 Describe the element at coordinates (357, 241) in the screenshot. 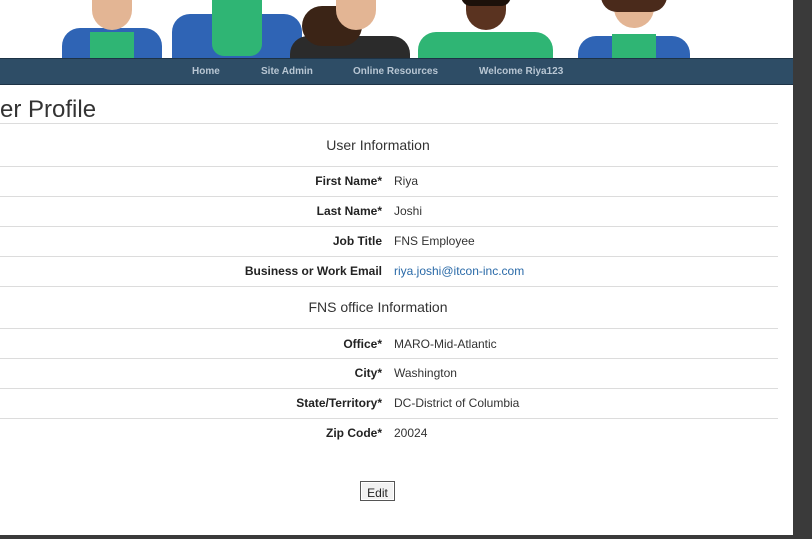

I see `job-title-label: Job Title` at that location.